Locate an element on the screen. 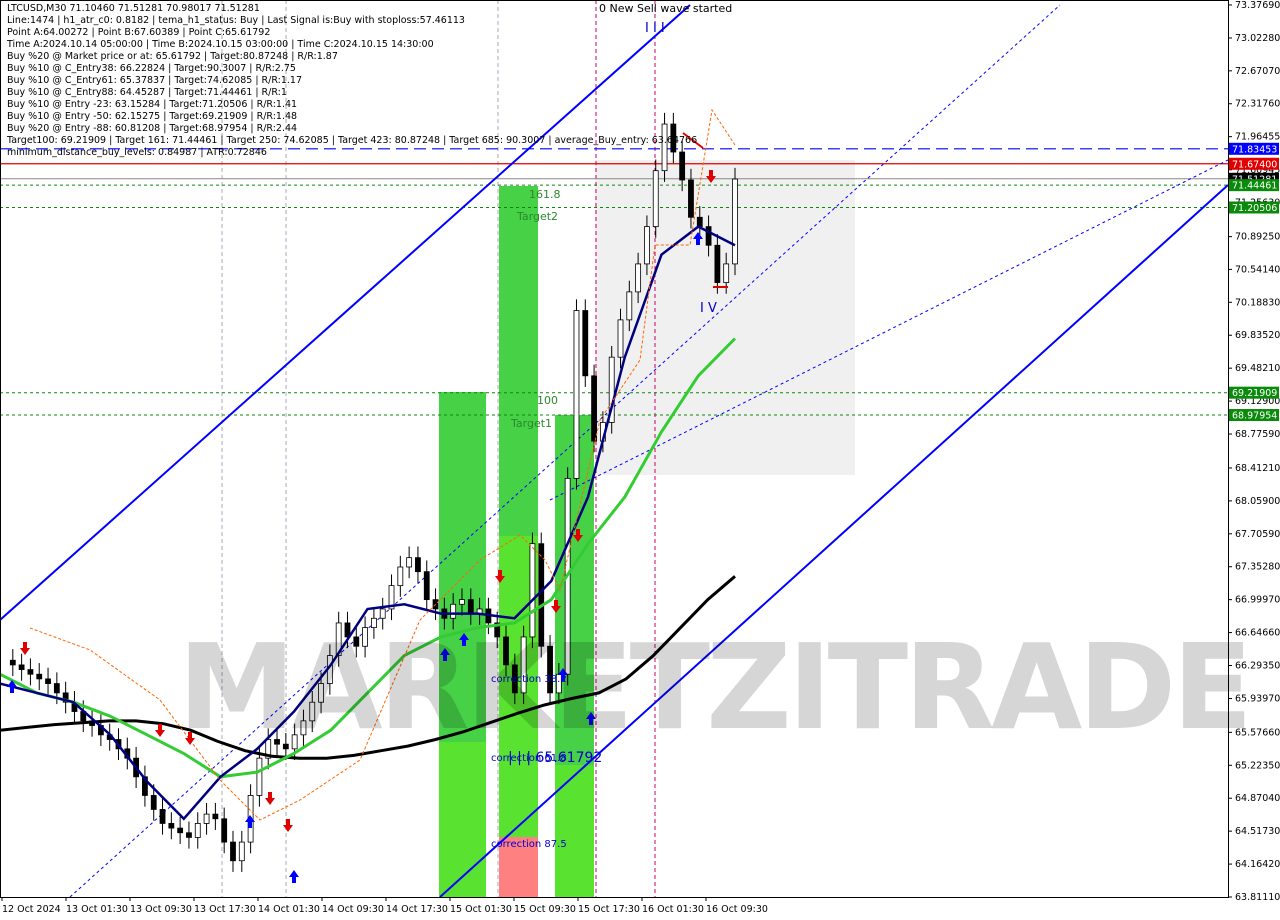  time-tick-label: 14 Oct 17:30 is located at coordinates (417, 909).